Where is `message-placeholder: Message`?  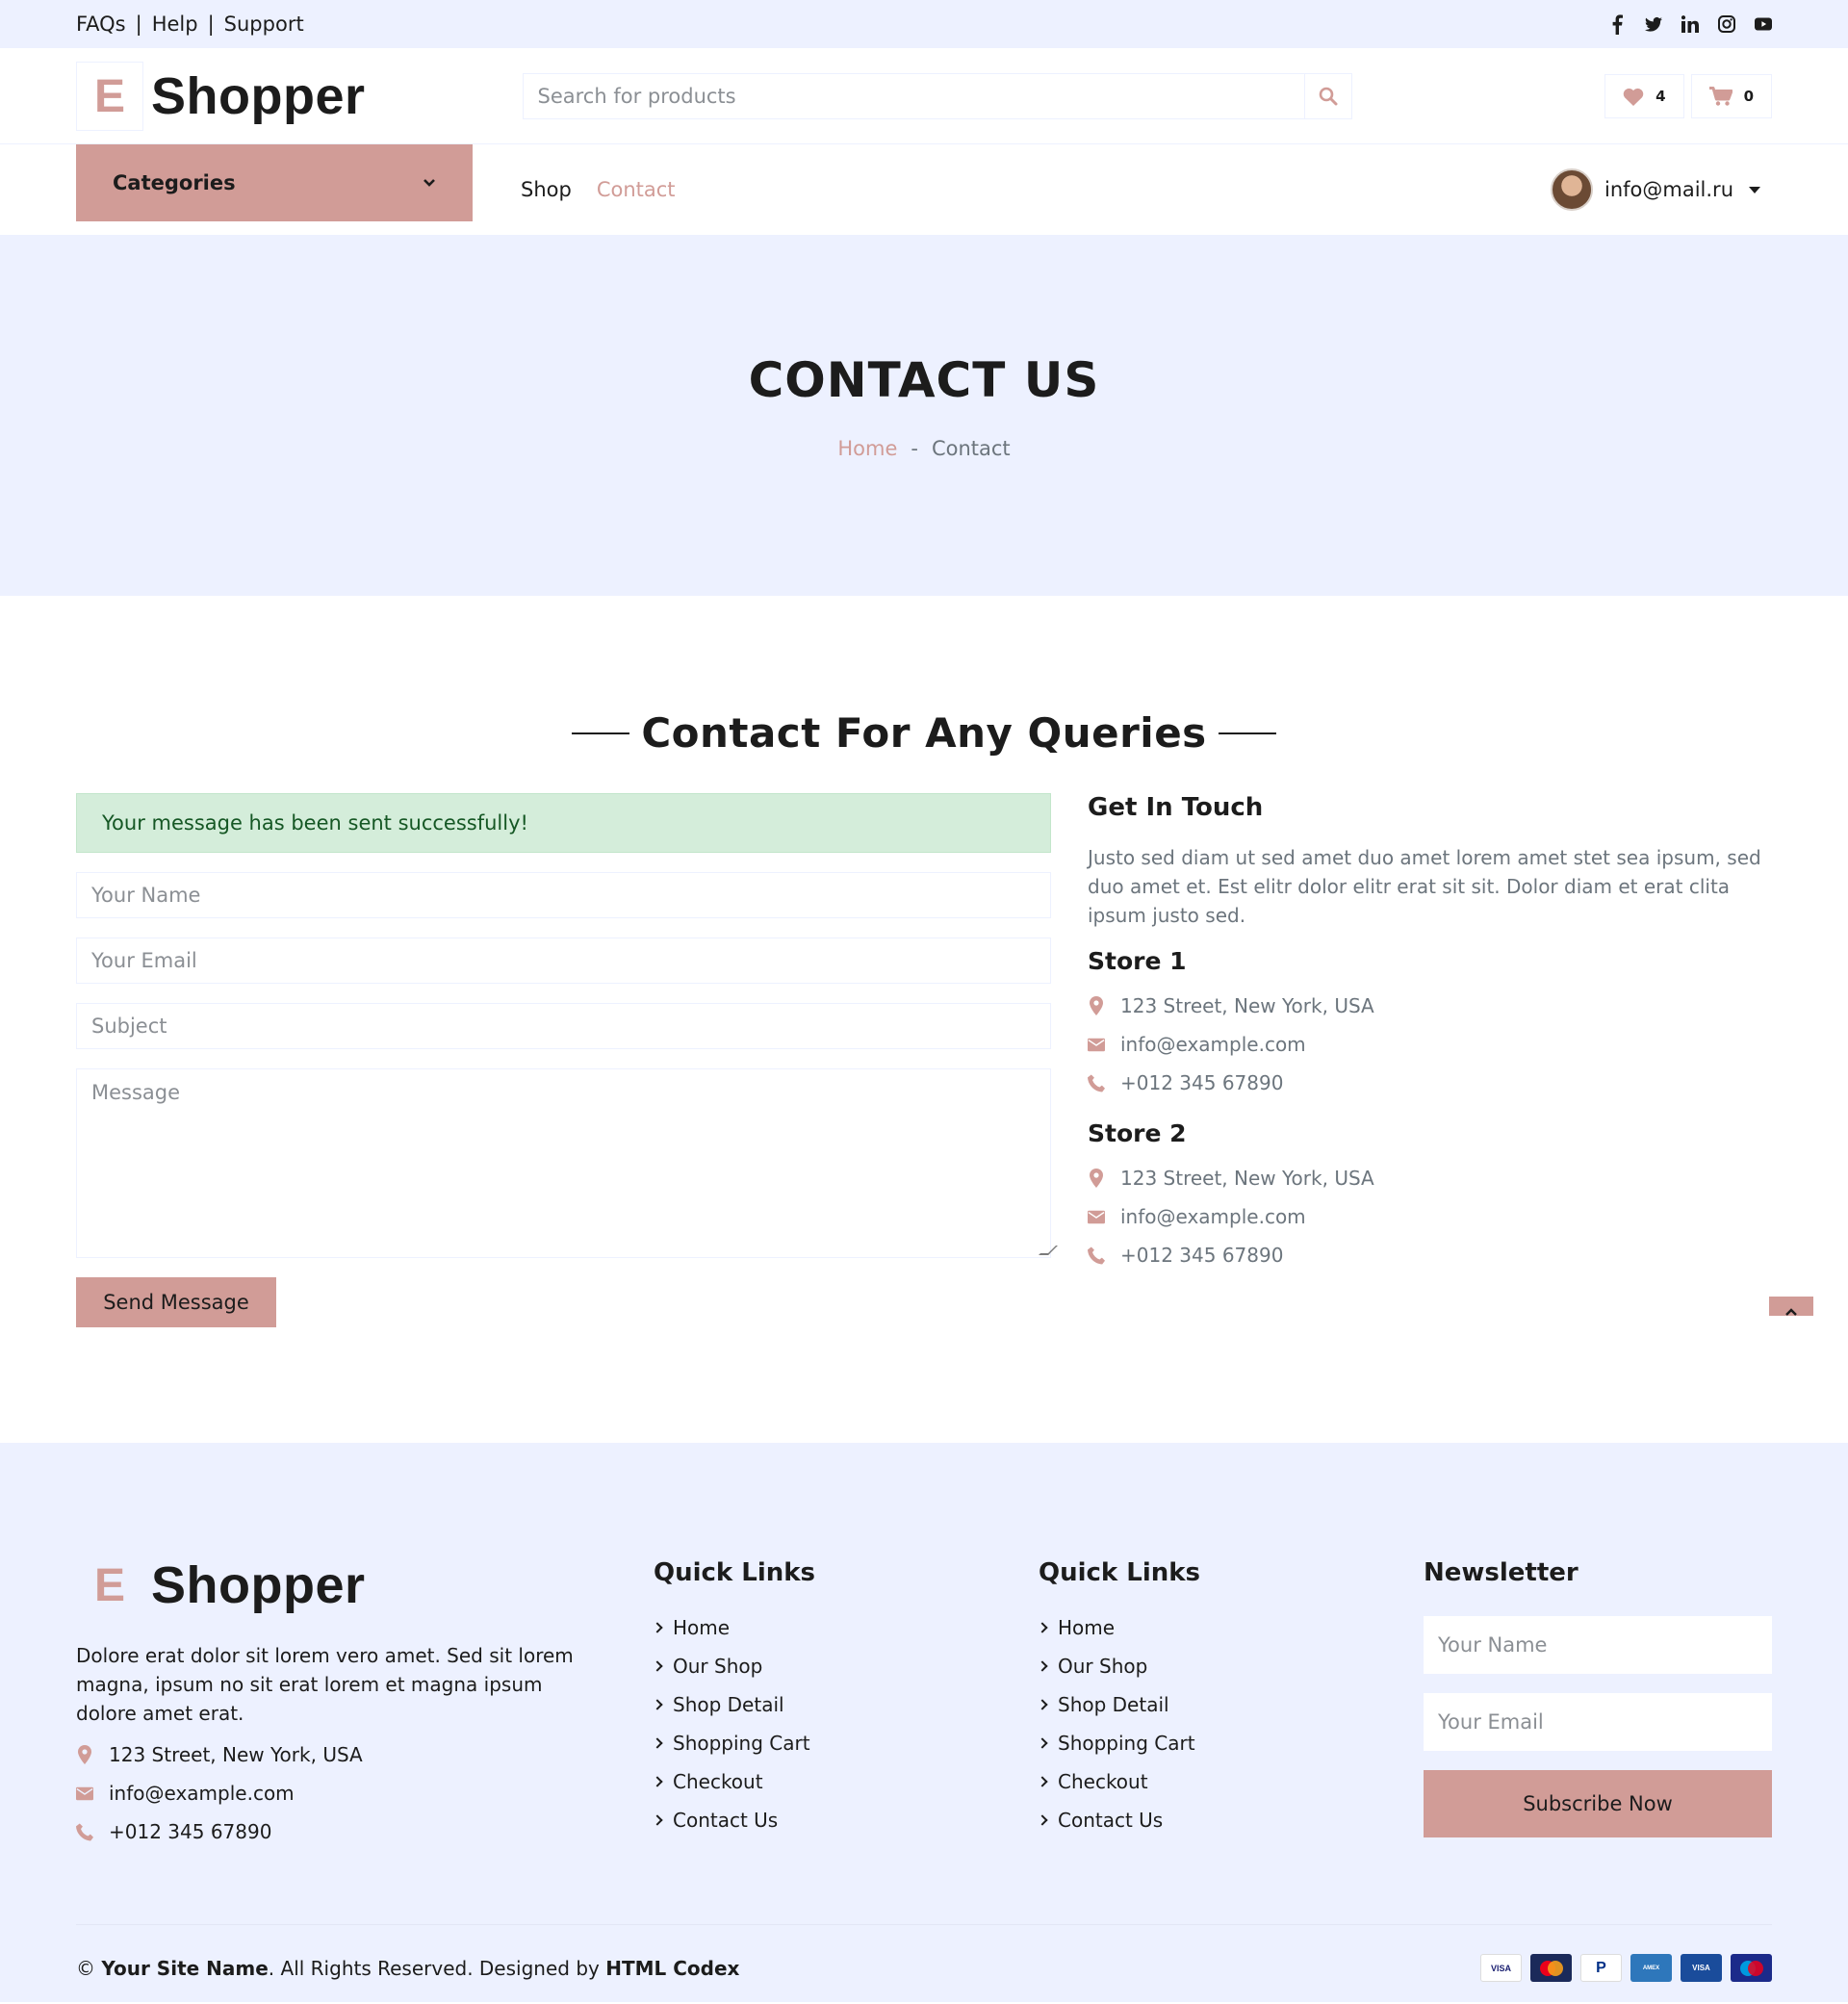
message-placeholder: Message is located at coordinates (136, 1092).